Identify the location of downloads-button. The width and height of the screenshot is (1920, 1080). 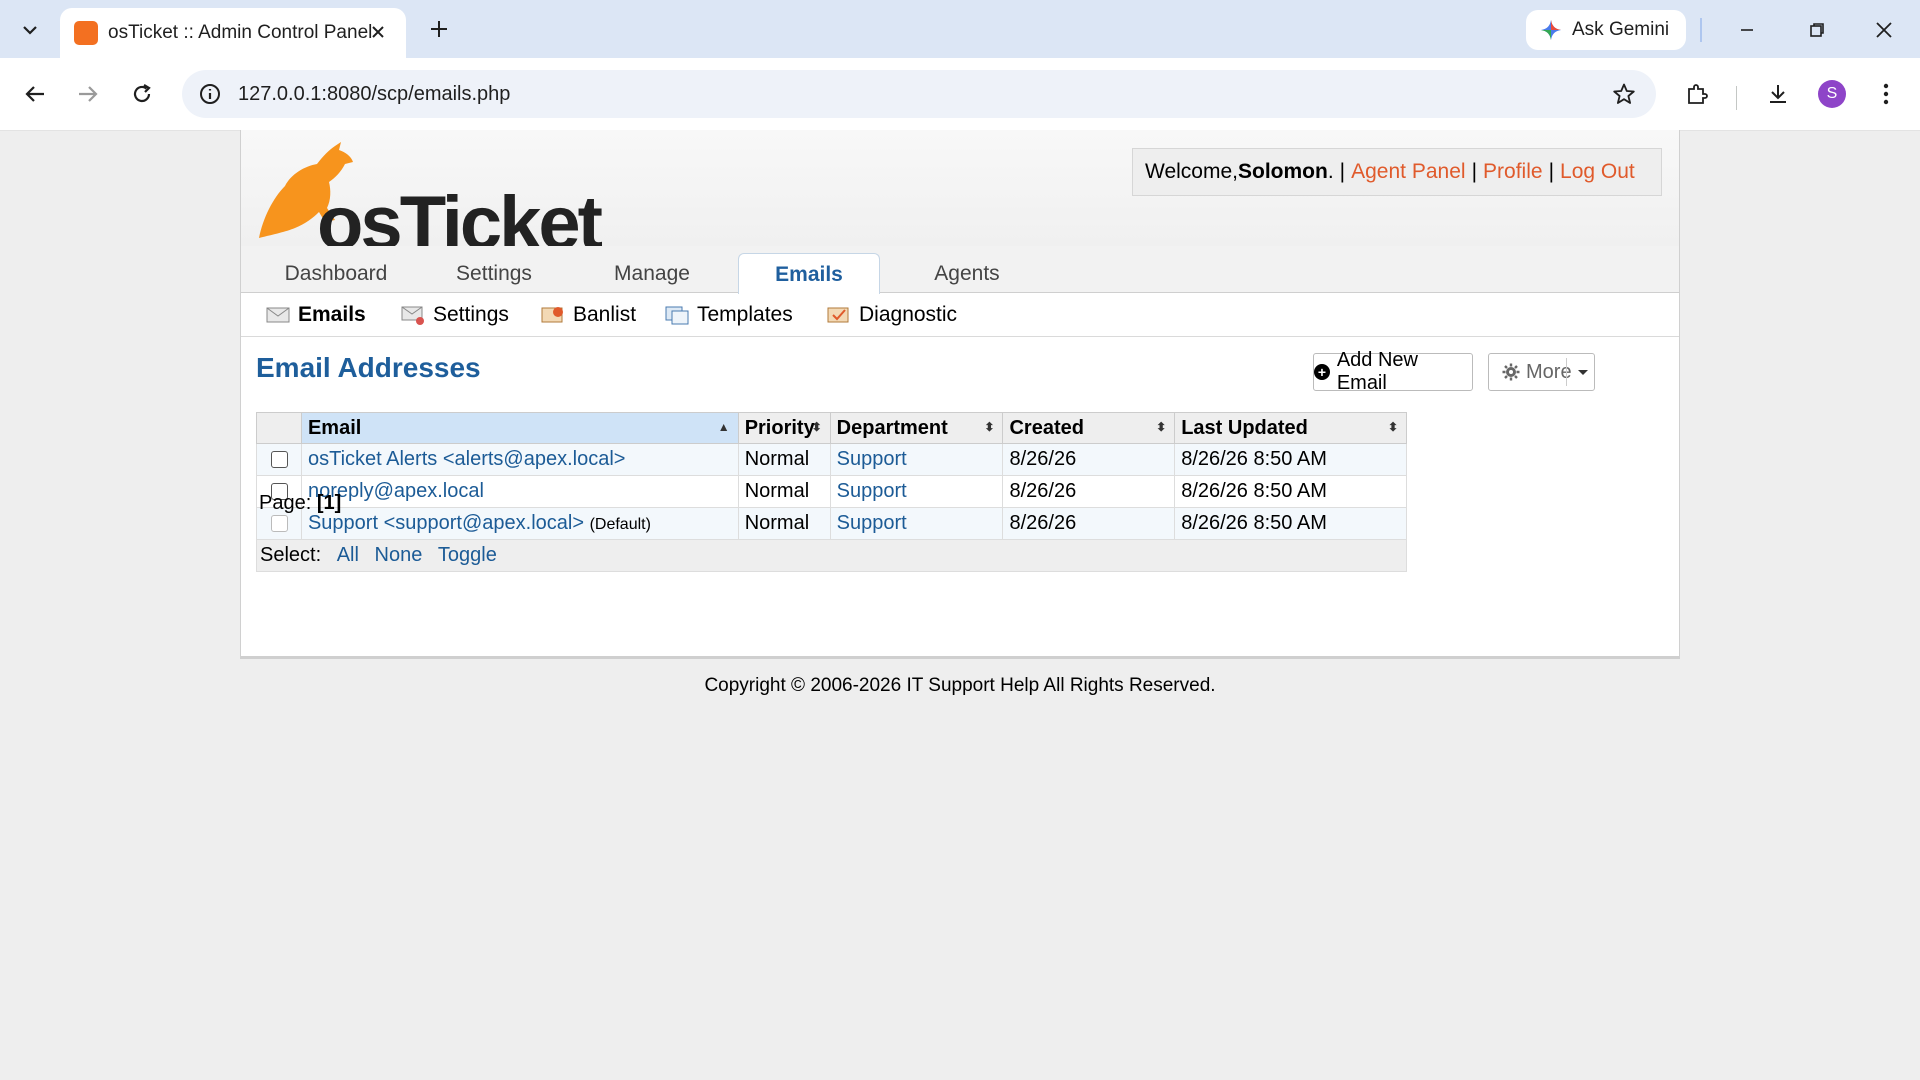
(1778, 94).